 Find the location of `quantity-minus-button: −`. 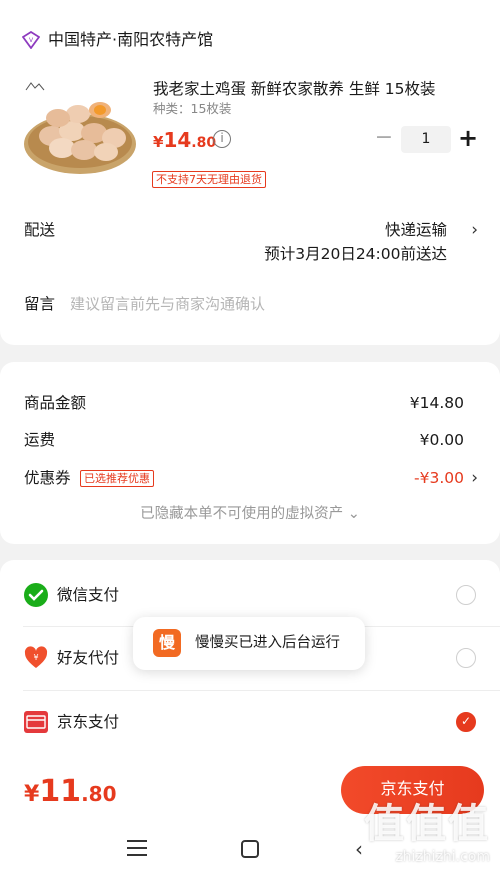

quantity-minus-button: − is located at coordinates (384, 139).